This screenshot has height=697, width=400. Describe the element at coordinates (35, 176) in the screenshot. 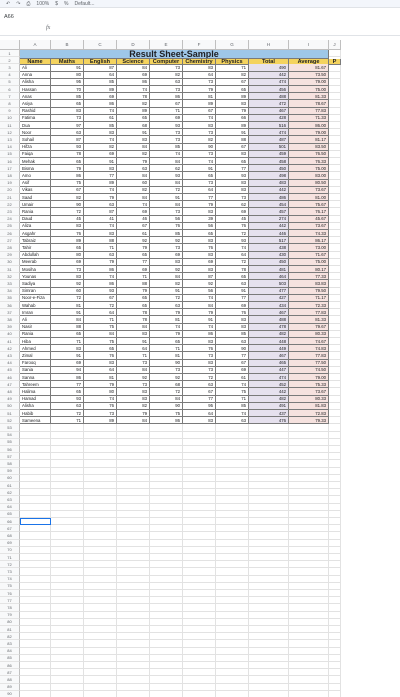

I see `student-name-cell: Amo` at that location.